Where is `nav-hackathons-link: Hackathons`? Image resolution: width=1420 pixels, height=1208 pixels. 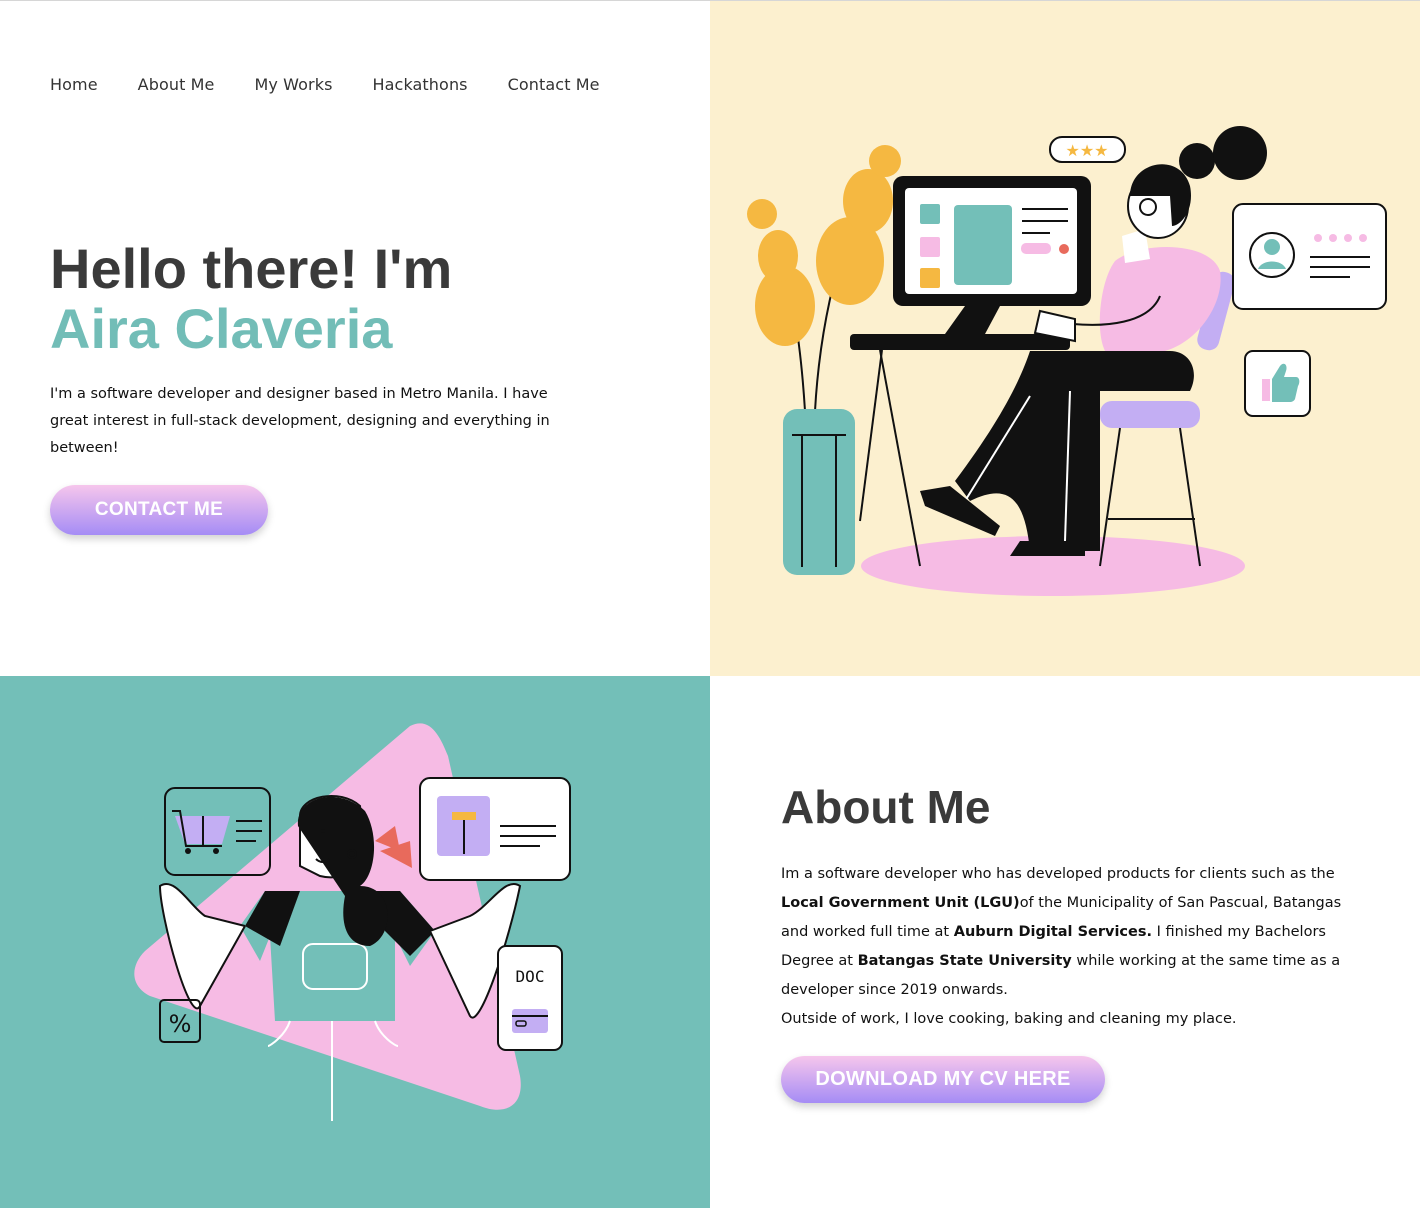 nav-hackathons-link: Hackathons is located at coordinates (420, 84).